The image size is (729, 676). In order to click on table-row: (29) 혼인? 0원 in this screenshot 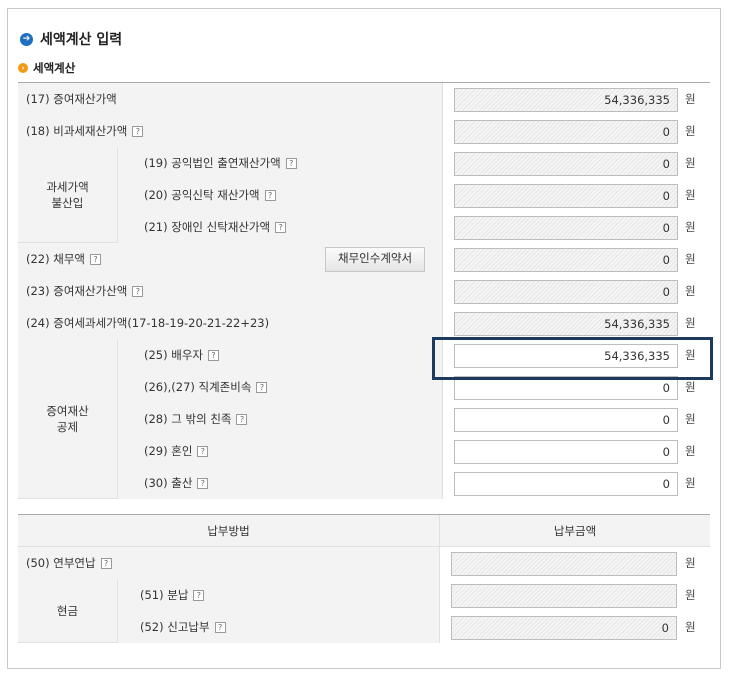, I will do `click(414, 451)`.